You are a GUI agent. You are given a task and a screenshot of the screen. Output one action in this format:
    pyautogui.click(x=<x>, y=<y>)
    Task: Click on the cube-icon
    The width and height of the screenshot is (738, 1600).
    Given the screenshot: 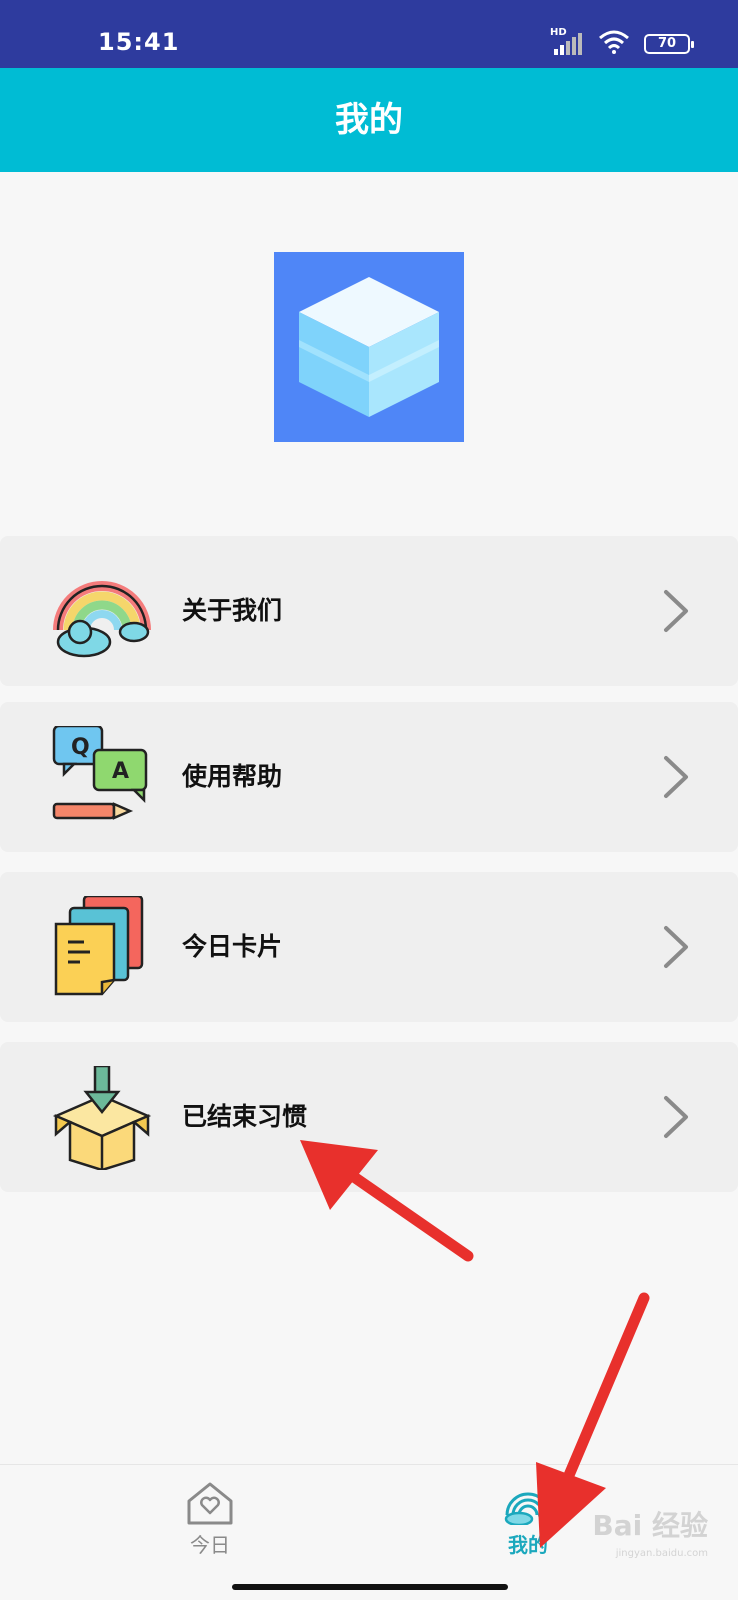 What is the action you would take?
    pyautogui.click(x=369, y=347)
    